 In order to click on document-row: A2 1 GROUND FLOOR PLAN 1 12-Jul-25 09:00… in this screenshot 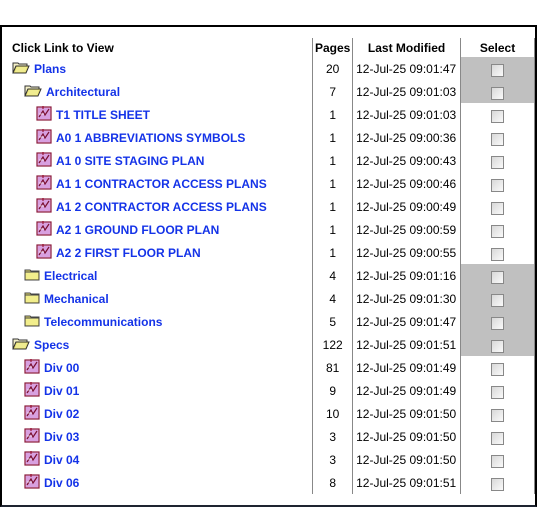, I will do `click(272, 229)`.